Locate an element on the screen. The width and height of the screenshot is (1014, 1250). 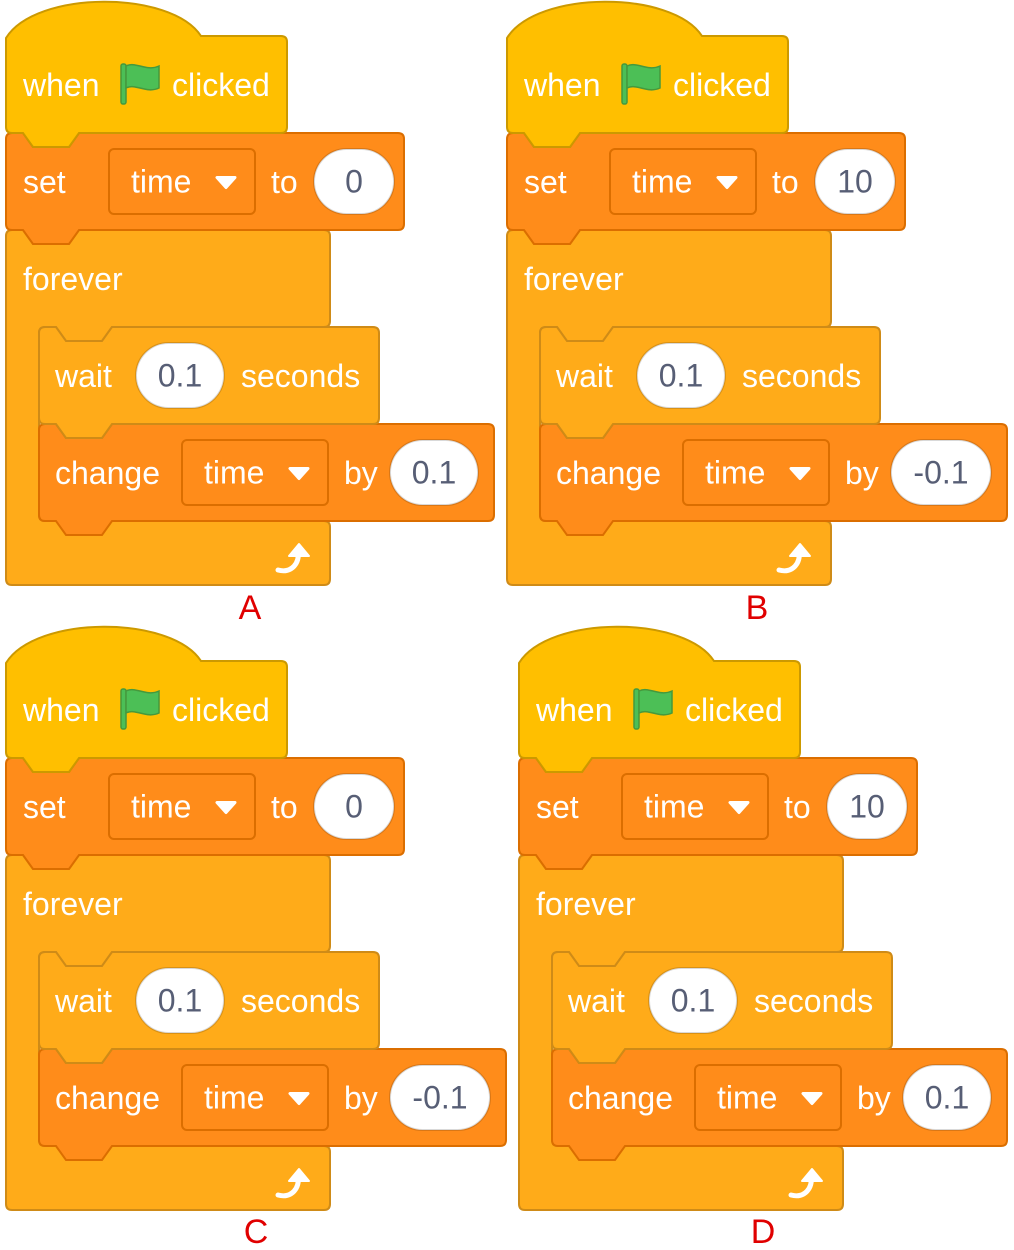
option-label: B is located at coordinates (757, 608).